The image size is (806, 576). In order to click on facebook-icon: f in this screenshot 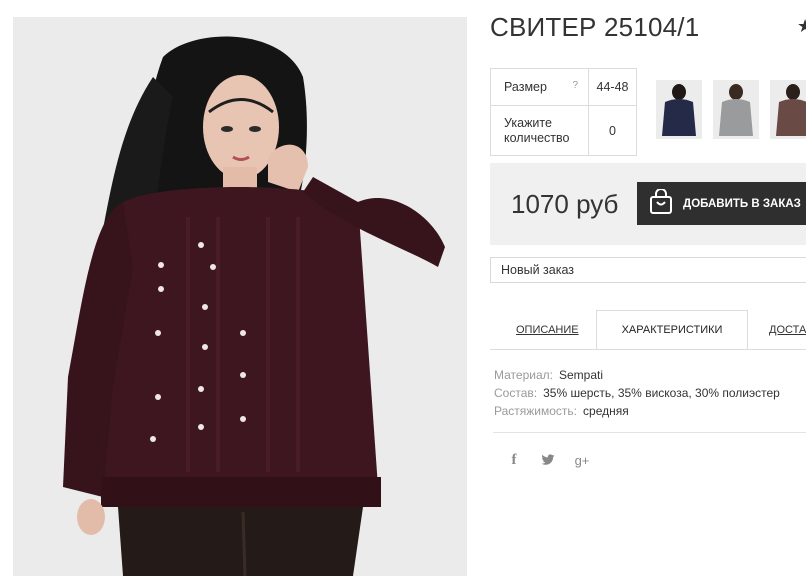, I will do `click(514, 460)`.